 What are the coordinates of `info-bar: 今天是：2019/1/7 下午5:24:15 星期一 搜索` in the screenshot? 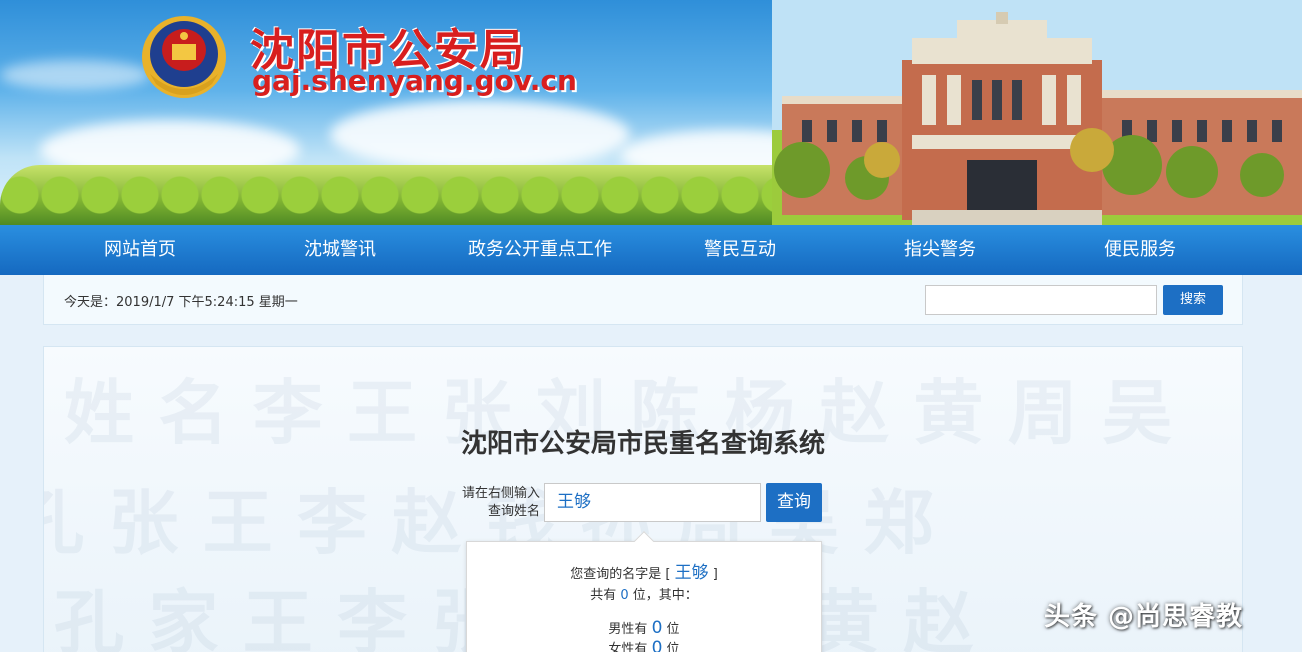 It's located at (643, 300).